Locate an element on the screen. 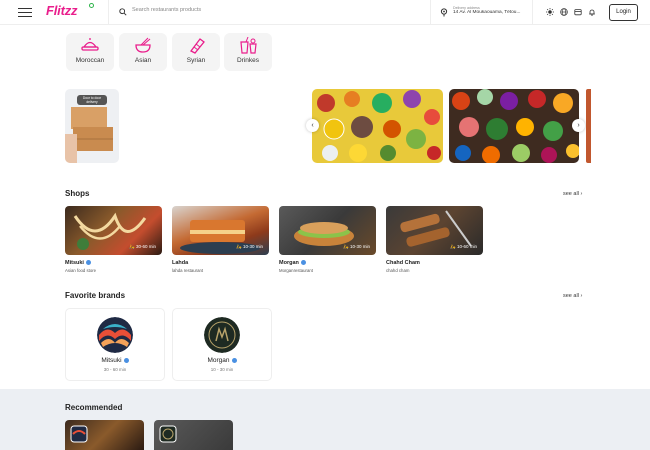  promo-banner-vegetables is located at coordinates (377, 126).